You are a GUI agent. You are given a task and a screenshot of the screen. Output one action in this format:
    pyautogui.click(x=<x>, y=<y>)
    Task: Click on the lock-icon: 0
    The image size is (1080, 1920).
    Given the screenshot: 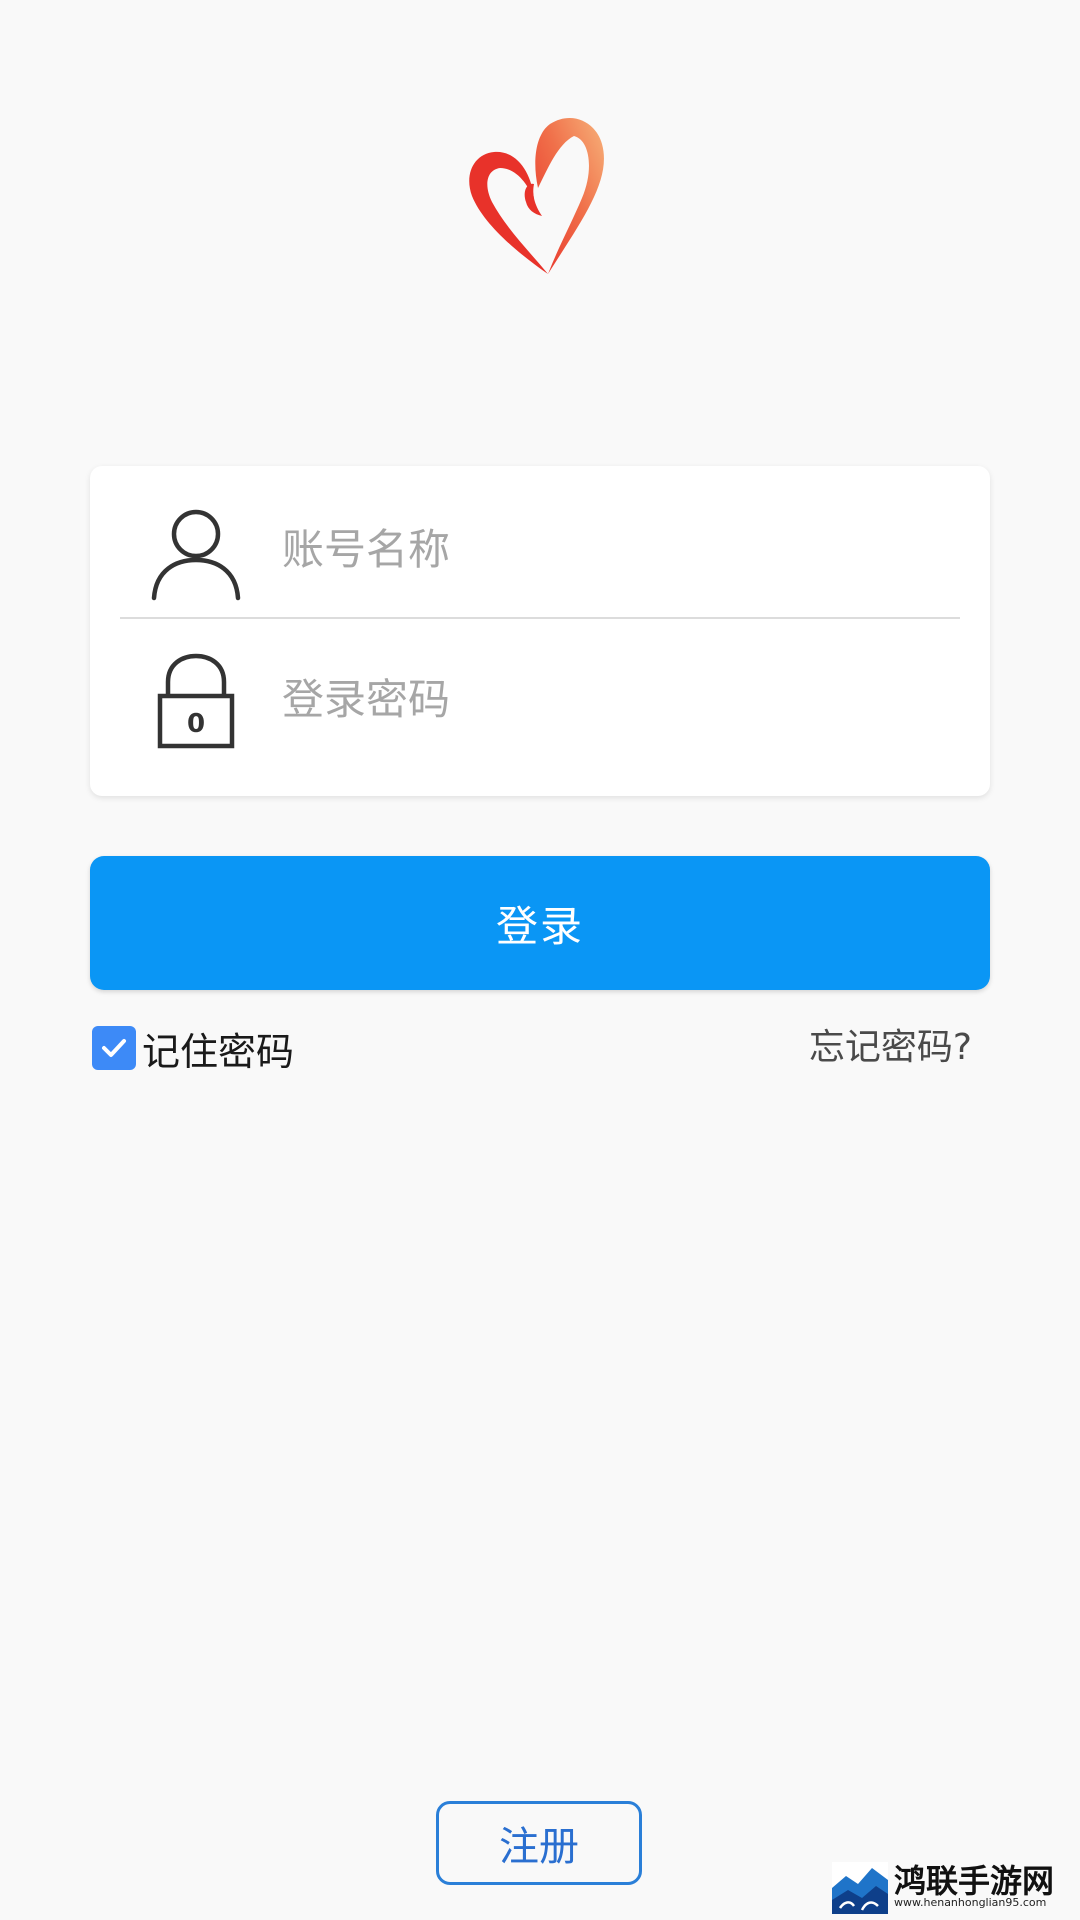 What is the action you would take?
    pyautogui.click(x=196, y=702)
    